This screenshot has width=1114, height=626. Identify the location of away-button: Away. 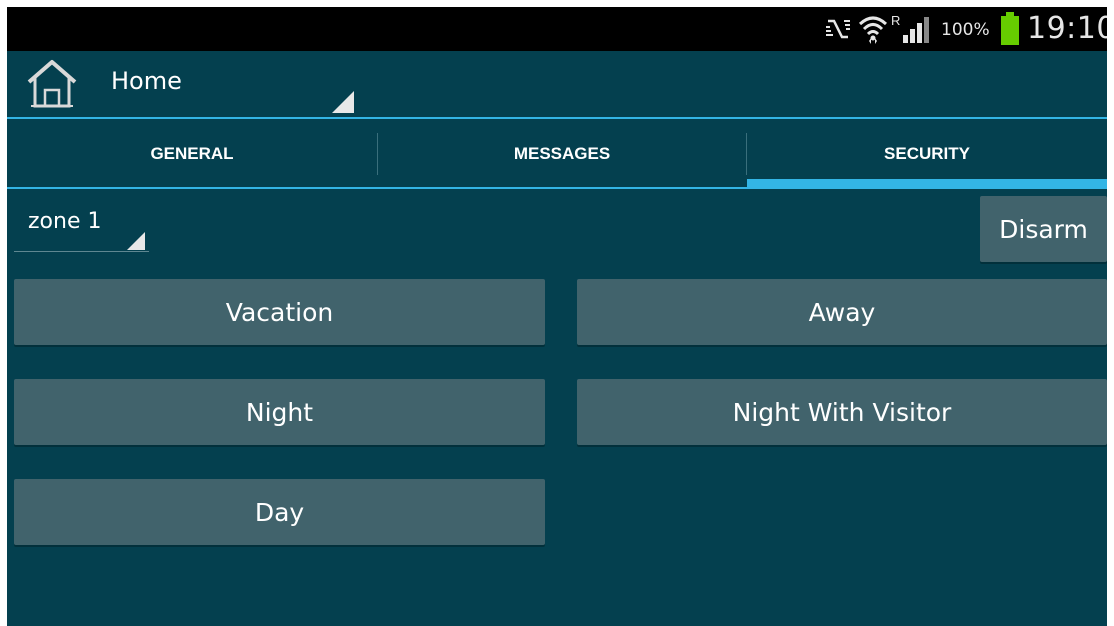
(842, 312).